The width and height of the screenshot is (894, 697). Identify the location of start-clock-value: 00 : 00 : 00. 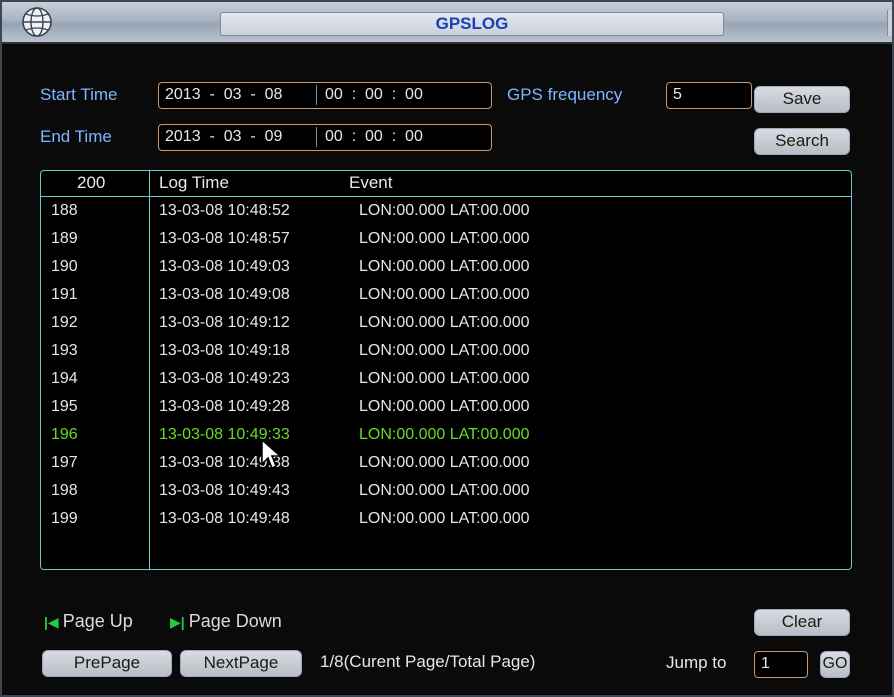
(371, 95).